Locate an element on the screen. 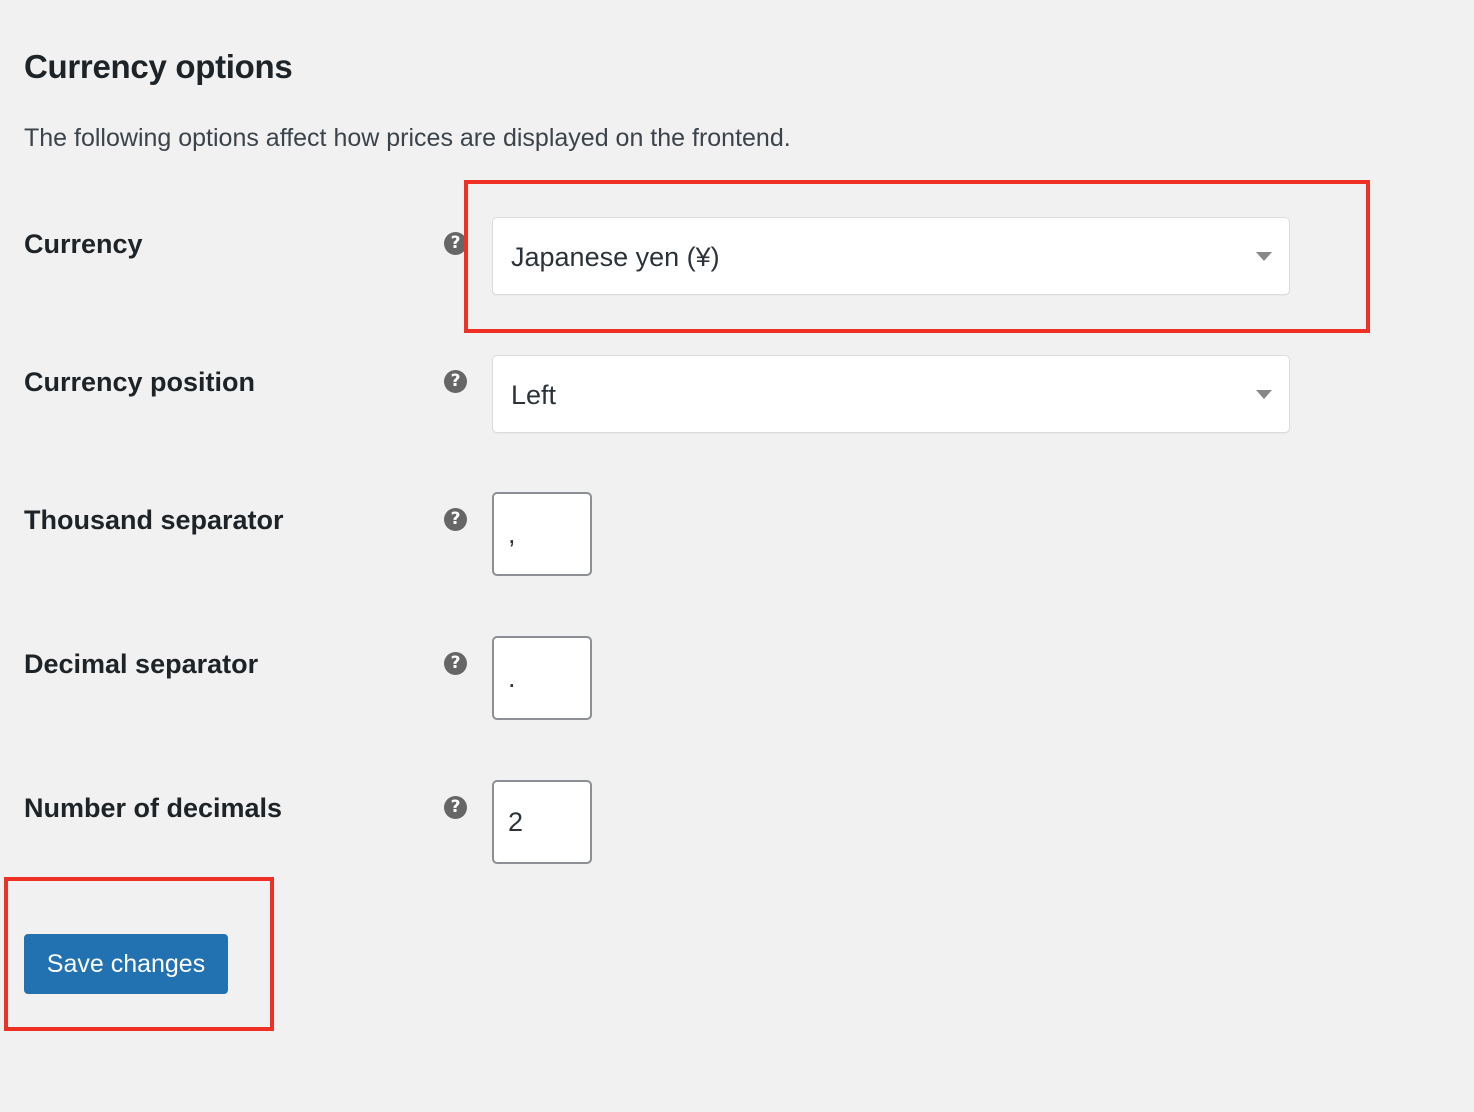 This screenshot has height=1112, width=1474. currency-select-value: Japanese yen (¥) is located at coordinates (615, 257).